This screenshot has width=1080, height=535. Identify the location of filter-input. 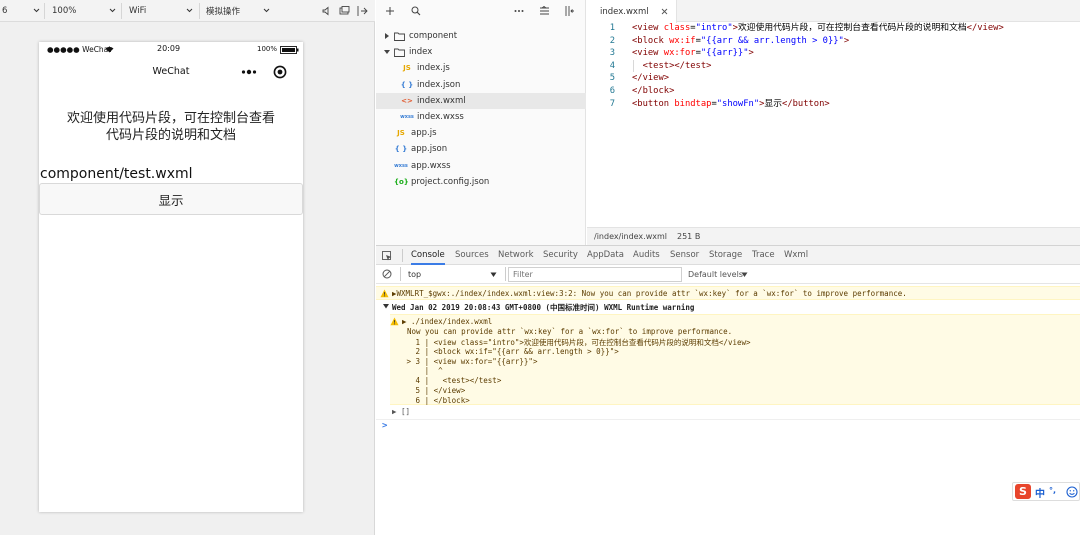
(595, 274).